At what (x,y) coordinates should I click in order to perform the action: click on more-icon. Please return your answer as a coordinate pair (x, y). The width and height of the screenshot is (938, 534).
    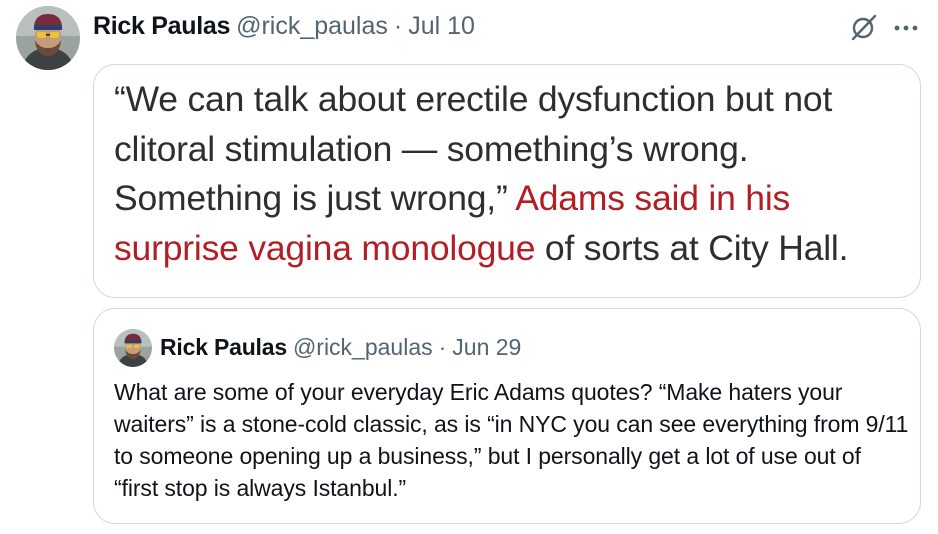
    Looking at the image, I should click on (906, 27).